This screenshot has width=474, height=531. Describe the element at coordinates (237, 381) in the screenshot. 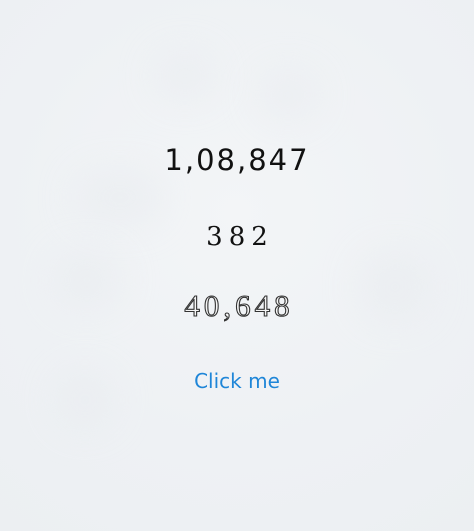

I see `click-me-button: Click me` at that location.